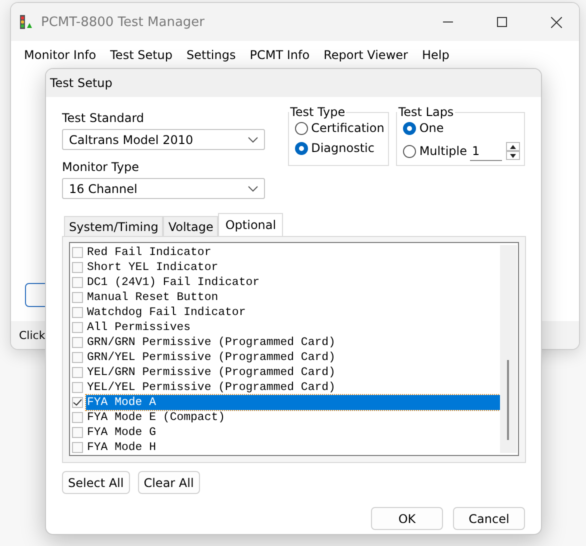 The width and height of the screenshot is (586, 546). Describe the element at coordinates (190, 226) in the screenshot. I see `tab: Voltage` at that location.